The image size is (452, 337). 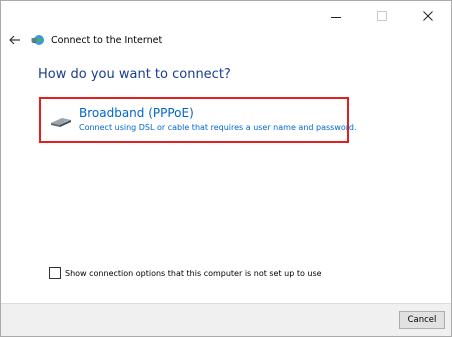 I want to click on back-button, so click(x=15, y=40).